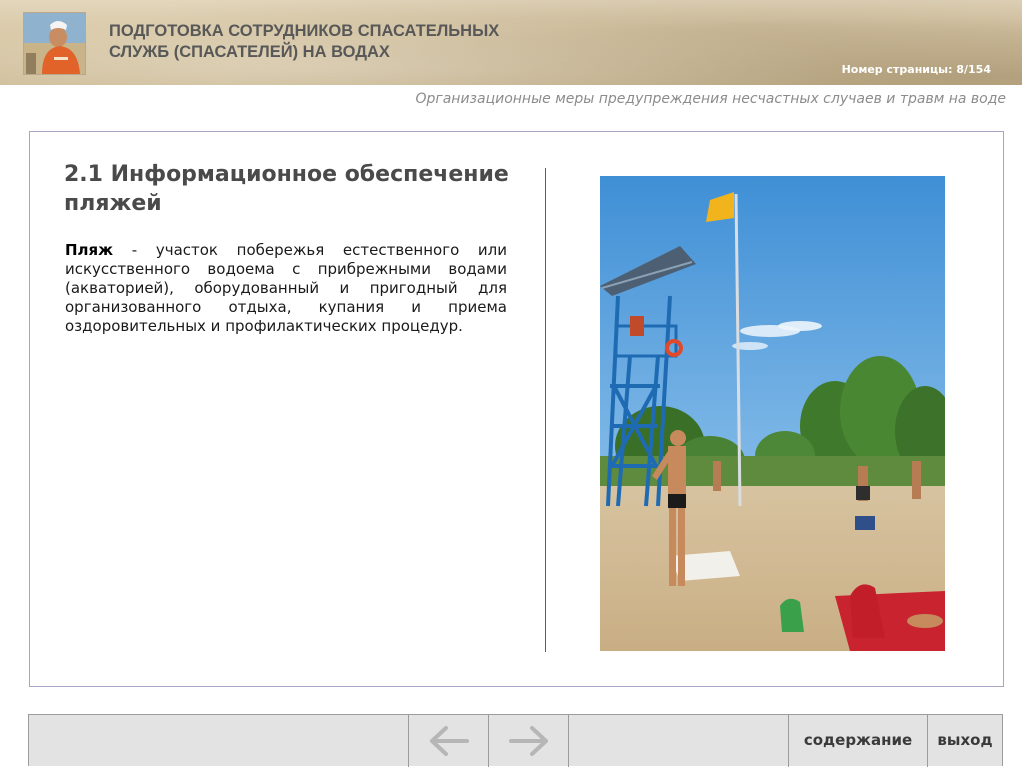  I want to click on arrow-left-icon, so click(449, 741).